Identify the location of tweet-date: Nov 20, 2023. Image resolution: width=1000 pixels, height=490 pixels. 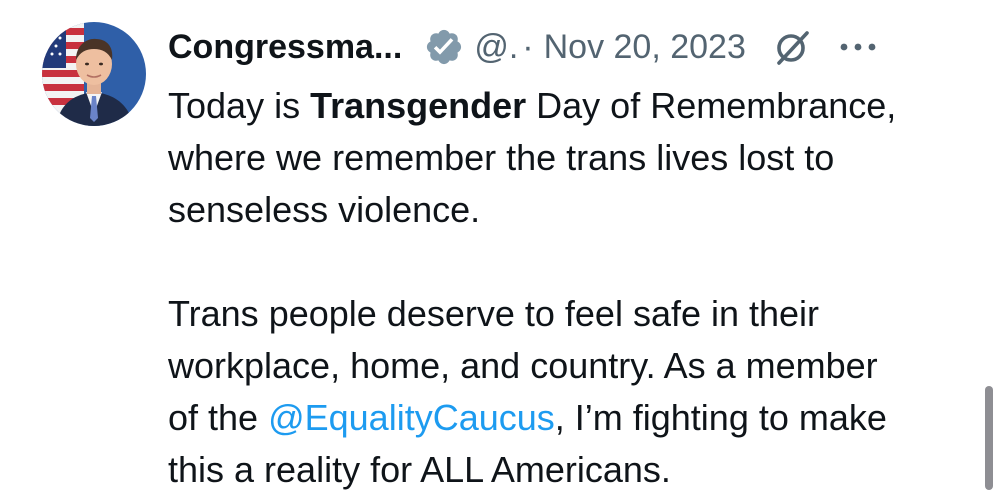
(645, 47).